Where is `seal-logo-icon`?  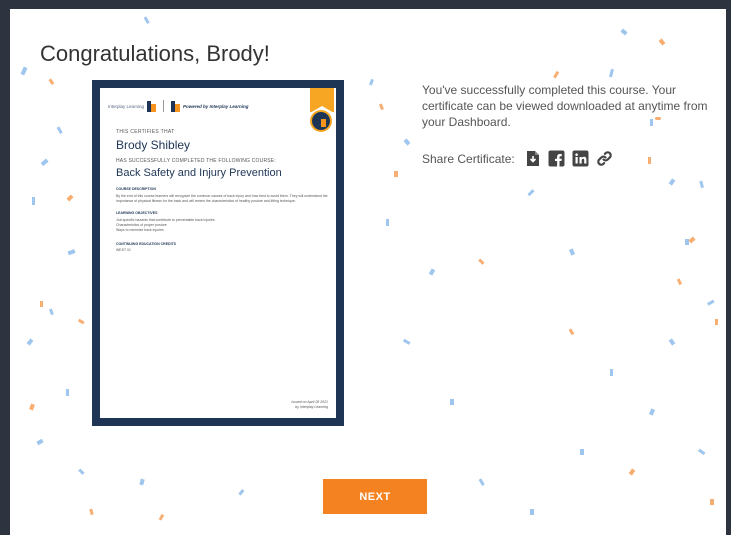
seal-logo-icon is located at coordinates (321, 121).